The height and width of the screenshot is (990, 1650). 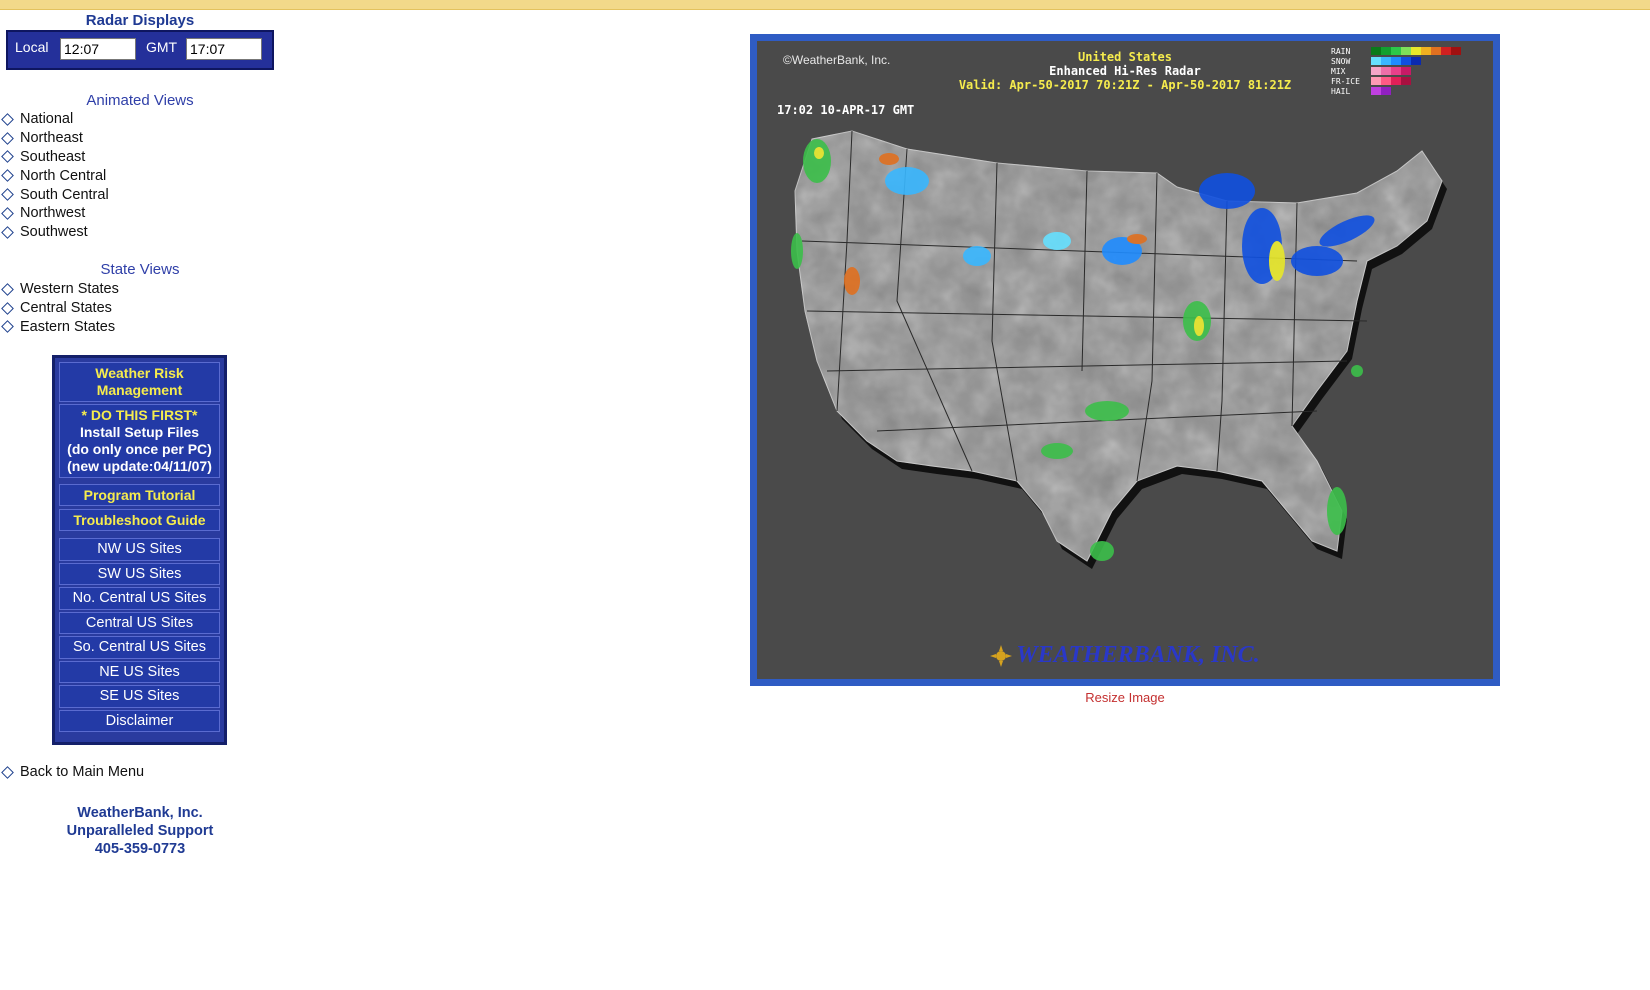 What do you see at coordinates (139, 432) in the screenshot?
I see `install-setup-label: Install Setup Files` at bounding box center [139, 432].